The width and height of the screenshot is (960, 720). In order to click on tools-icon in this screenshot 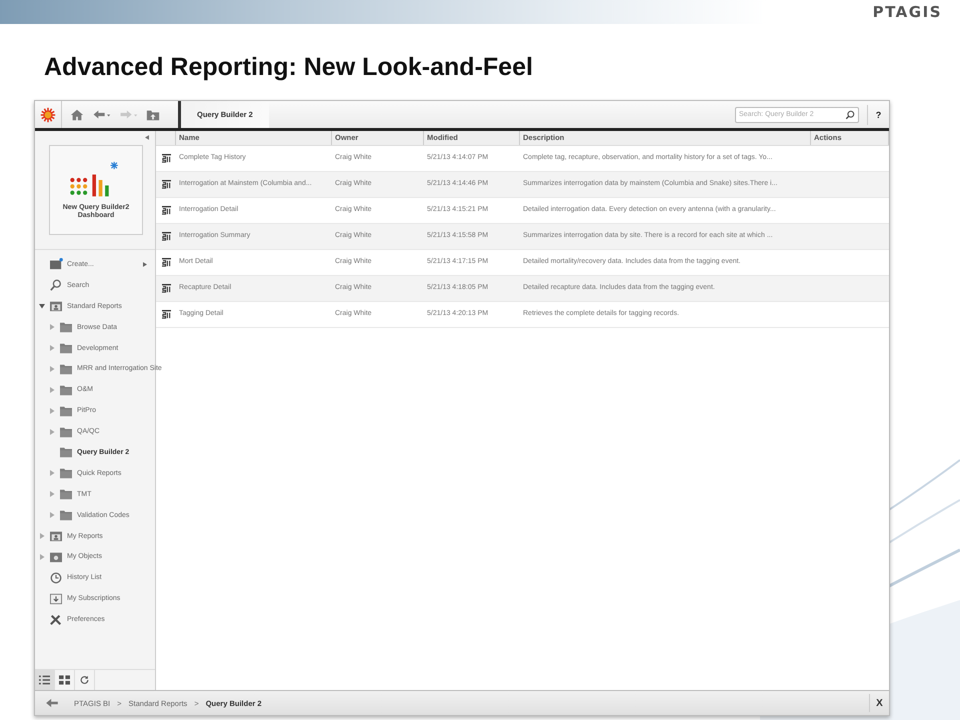, I will do `click(56, 620)`.